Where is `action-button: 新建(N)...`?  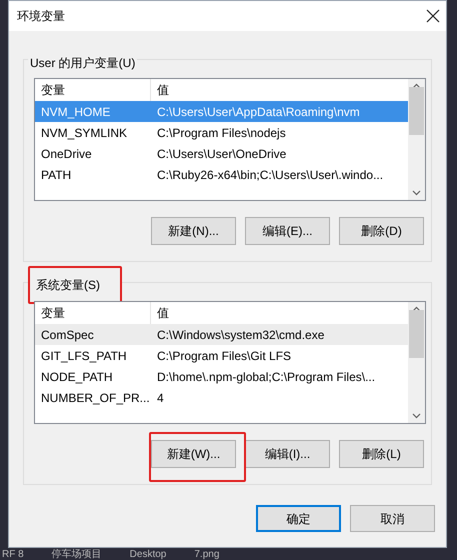 action-button: 新建(N)... is located at coordinates (193, 231).